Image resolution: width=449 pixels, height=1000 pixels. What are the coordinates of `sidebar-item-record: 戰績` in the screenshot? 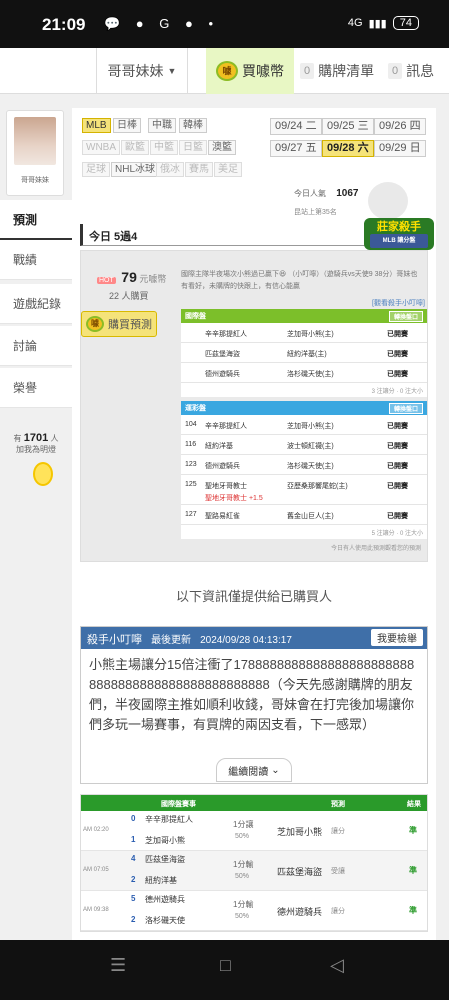 It's located at (36, 260).